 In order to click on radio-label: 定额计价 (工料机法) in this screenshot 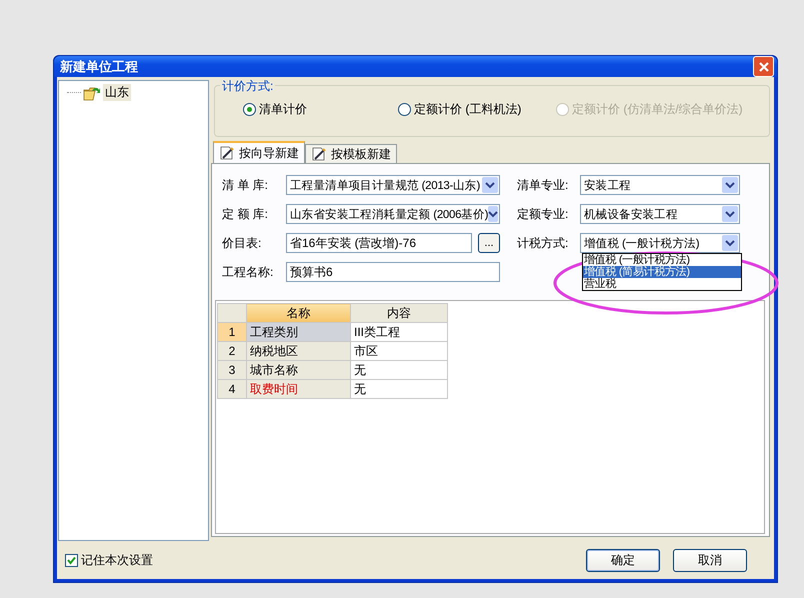, I will do `click(468, 109)`.